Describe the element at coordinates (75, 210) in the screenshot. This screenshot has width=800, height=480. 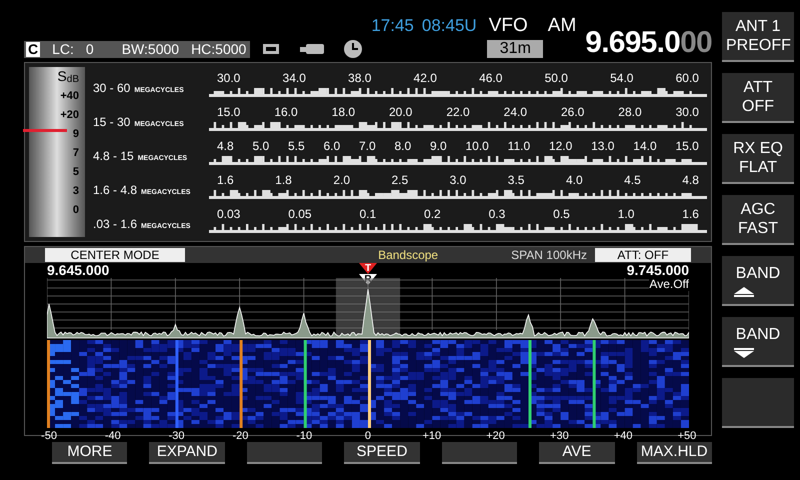
I see `meter-scale-label: 0` at that location.